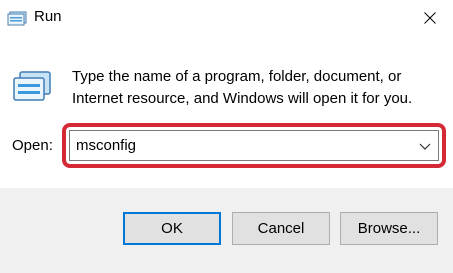 The width and height of the screenshot is (453, 273). What do you see at coordinates (172, 228) in the screenshot?
I see `ok-button: OK` at bounding box center [172, 228].